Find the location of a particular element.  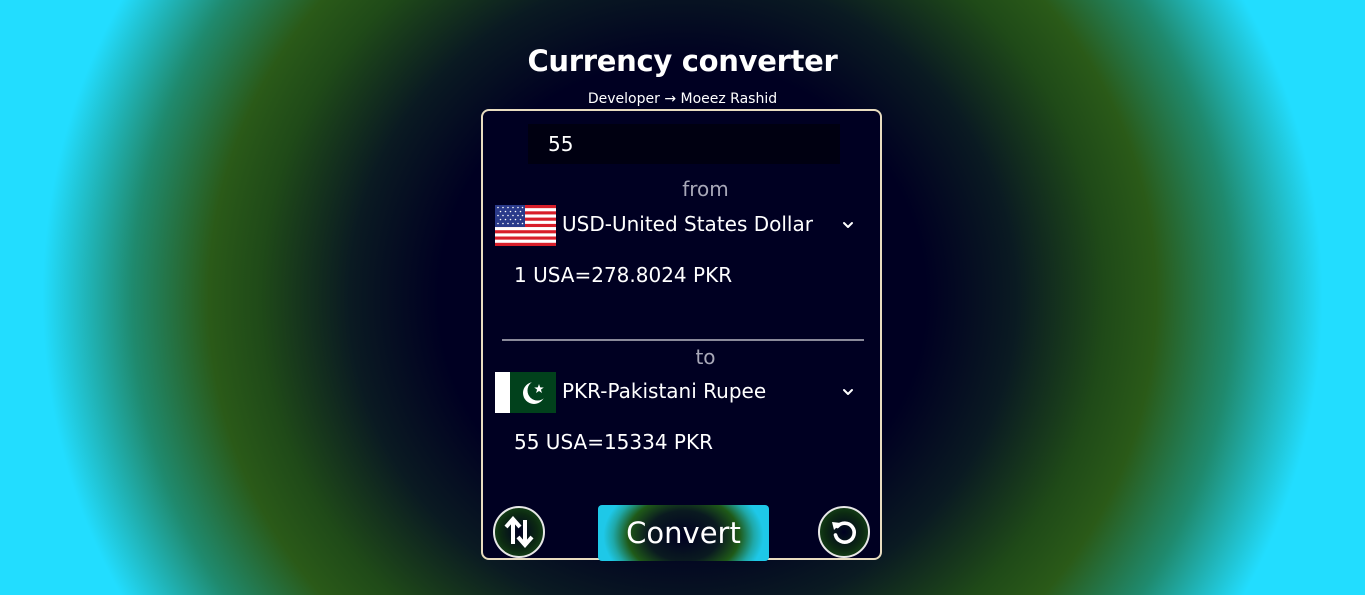

to-label: to is located at coordinates (705, 357).